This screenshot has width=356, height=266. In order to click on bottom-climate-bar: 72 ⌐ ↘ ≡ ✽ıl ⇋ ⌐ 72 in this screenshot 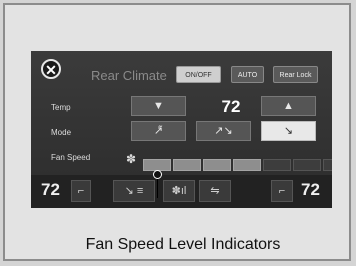, I will do `click(181, 191)`.